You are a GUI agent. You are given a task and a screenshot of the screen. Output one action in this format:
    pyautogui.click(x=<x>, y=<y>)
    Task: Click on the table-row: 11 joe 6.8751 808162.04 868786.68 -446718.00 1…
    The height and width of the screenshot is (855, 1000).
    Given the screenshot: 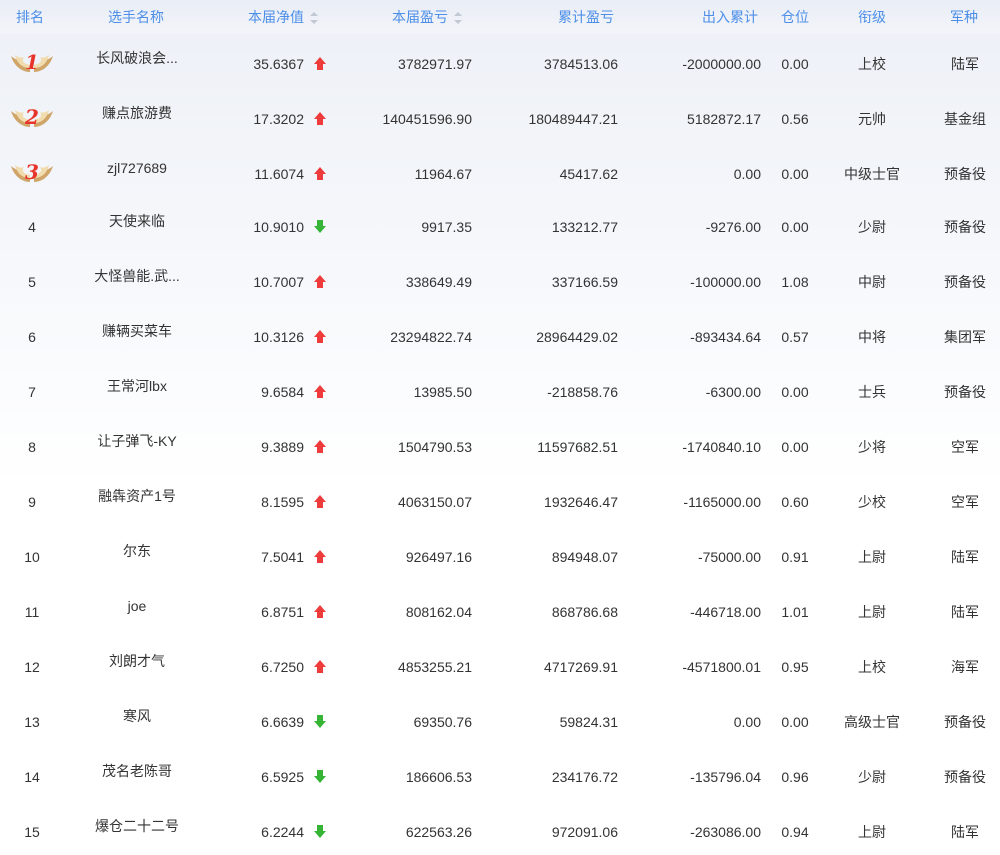 What is the action you would take?
    pyautogui.click(x=500, y=611)
    